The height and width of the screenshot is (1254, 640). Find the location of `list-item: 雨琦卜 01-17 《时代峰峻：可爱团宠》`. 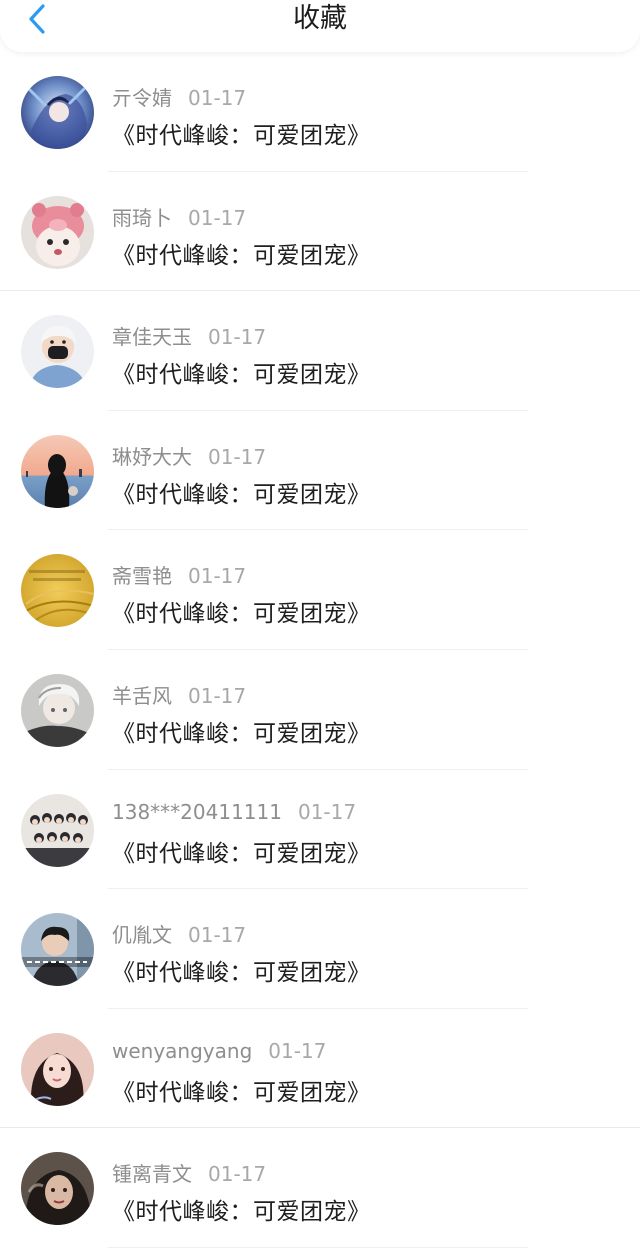

list-item: 雨琦卜 01-17 《时代峰峻：可爱团宠》 is located at coordinates (320, 232).